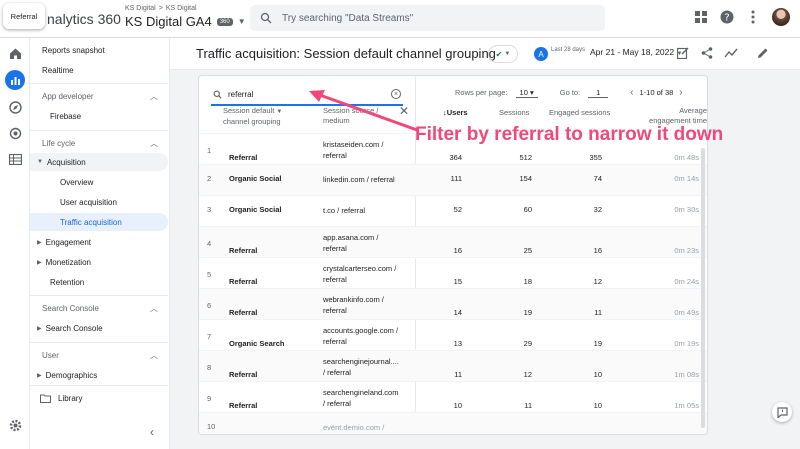 Image resolution: width=800 pixels, height=449 pixels. What do you see at coordinates (753, 17) in the screenshot?
I see `more-vert-icon` at bounding box center [753, 17].